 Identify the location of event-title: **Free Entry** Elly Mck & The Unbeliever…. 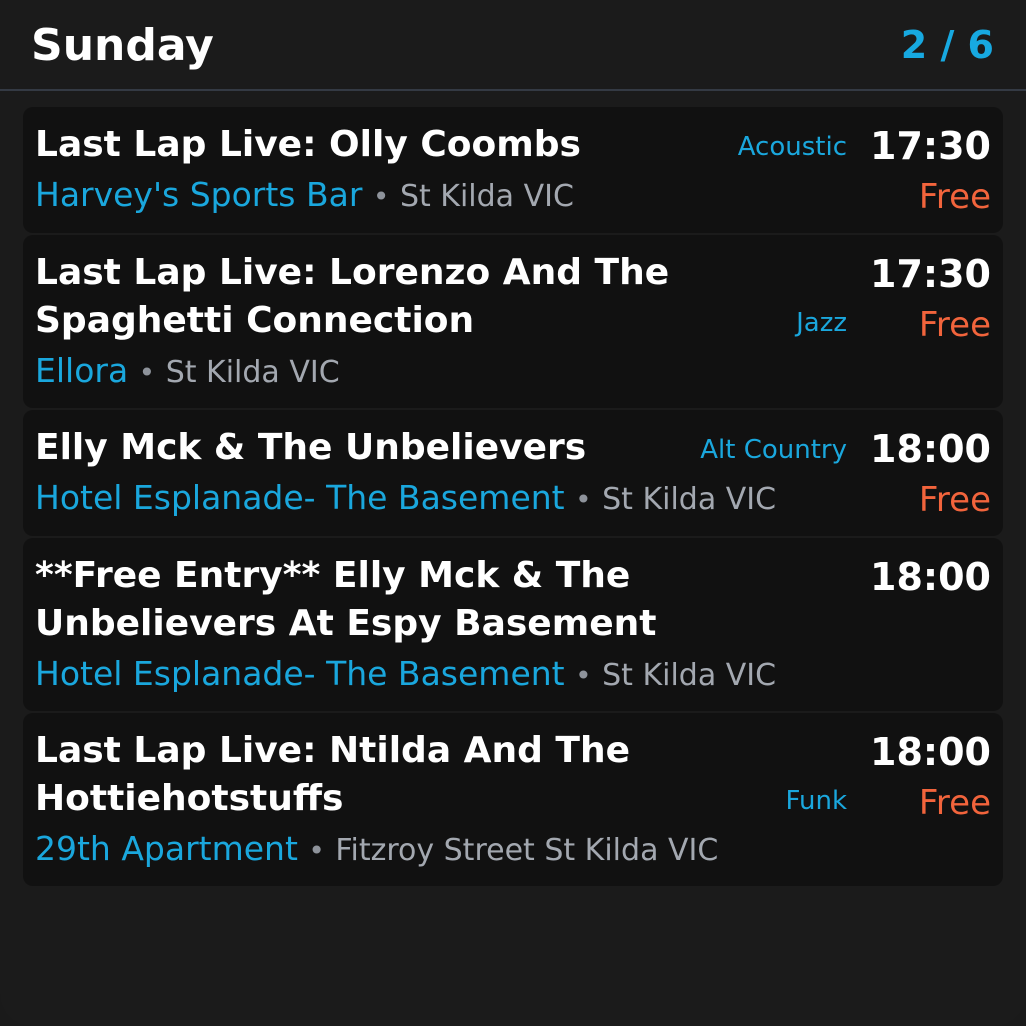
(346, 599).